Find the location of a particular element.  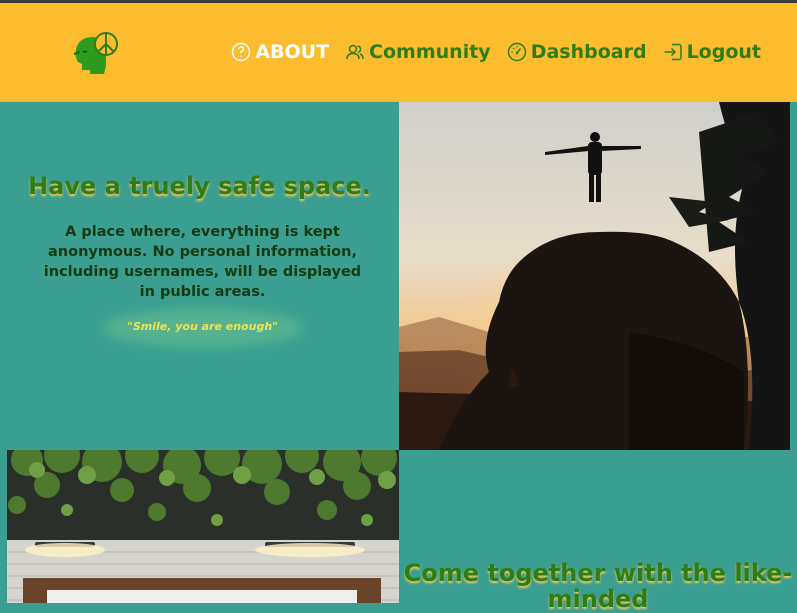

peace-head-logo-icon is located at coordinates (95, 53).